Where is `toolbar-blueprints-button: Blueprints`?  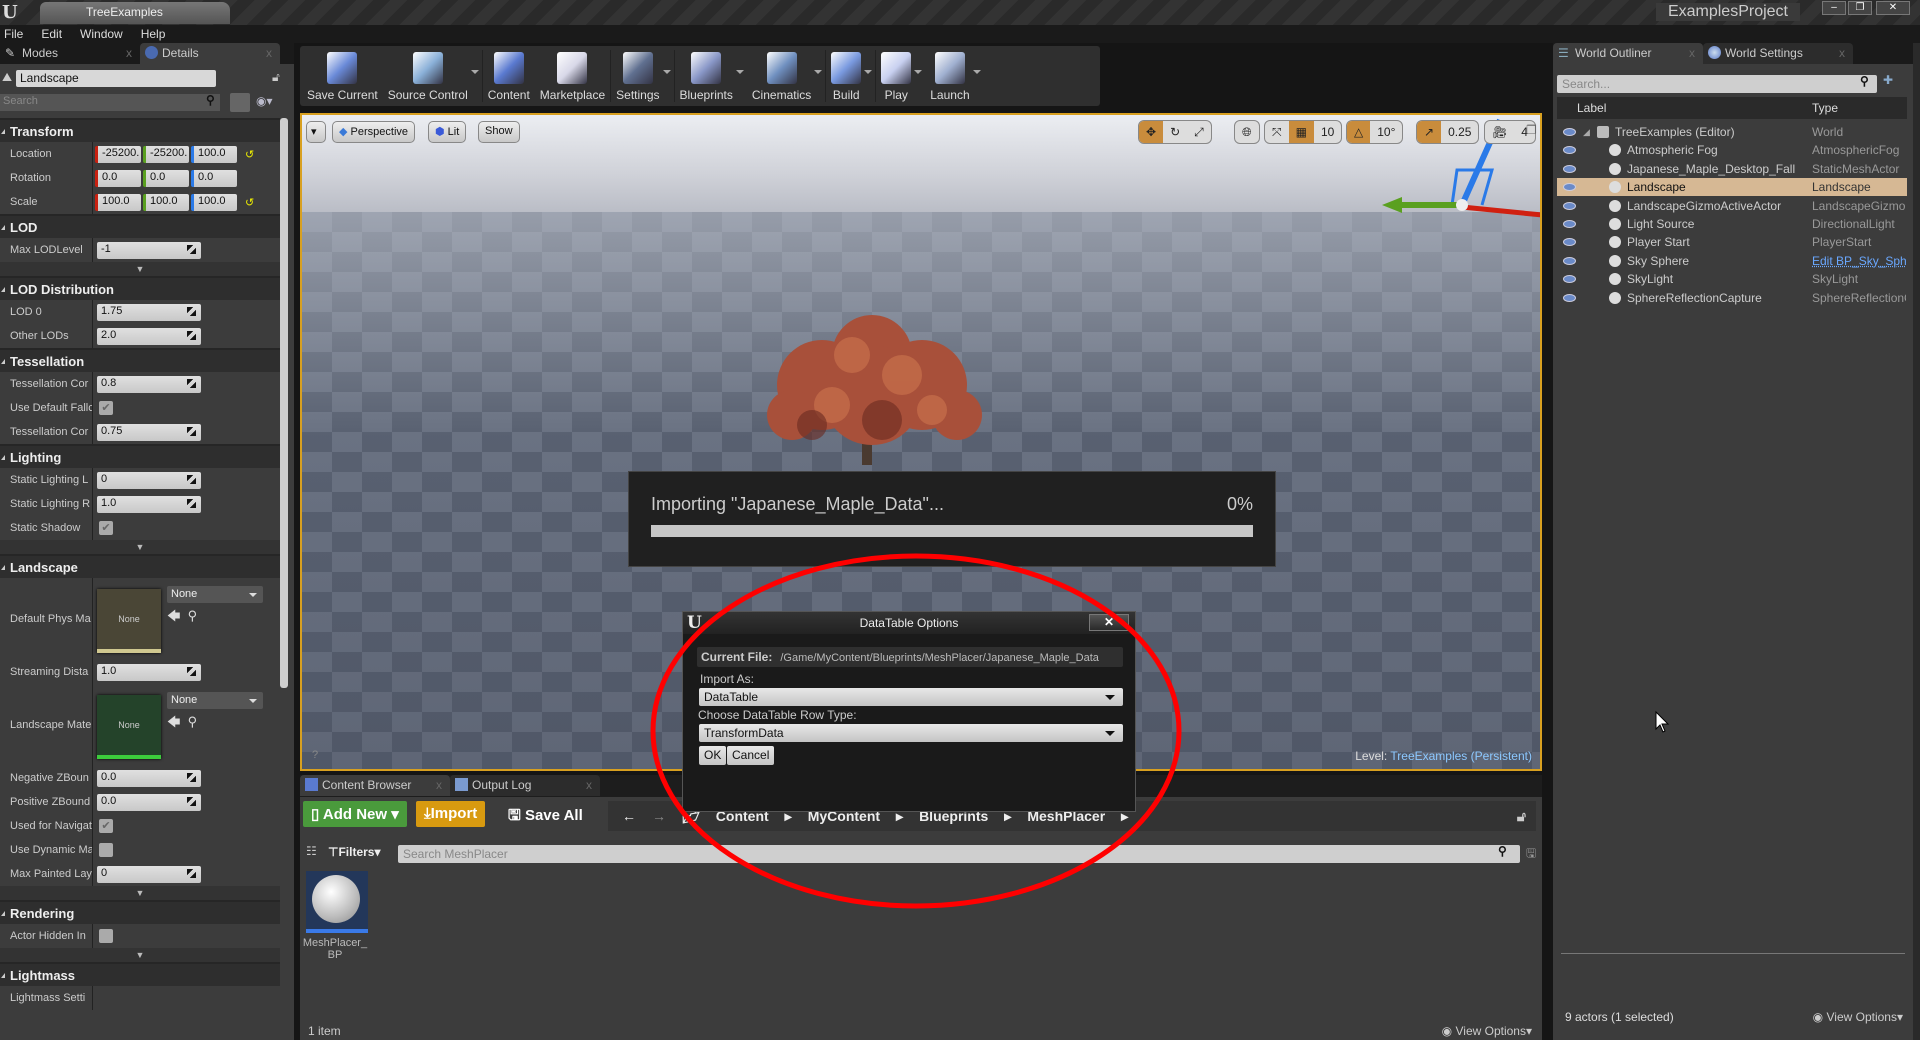
toolbar-blueprints-button: Blueprints is located at coordinates (711, 76).